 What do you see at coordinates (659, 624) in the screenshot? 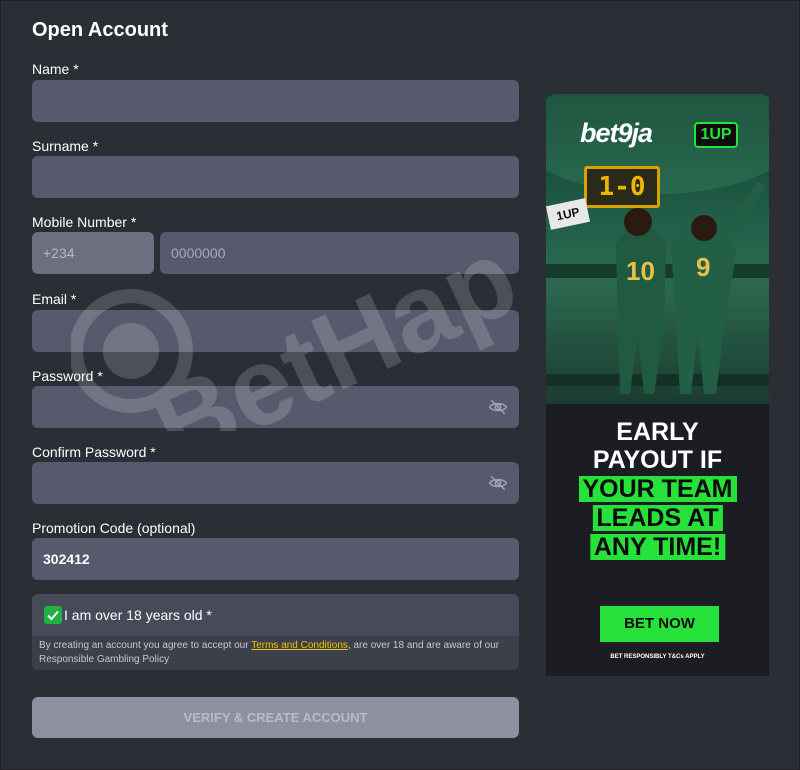
I see `bet-now-button: BET NOW` at bounding box center [659, 624].